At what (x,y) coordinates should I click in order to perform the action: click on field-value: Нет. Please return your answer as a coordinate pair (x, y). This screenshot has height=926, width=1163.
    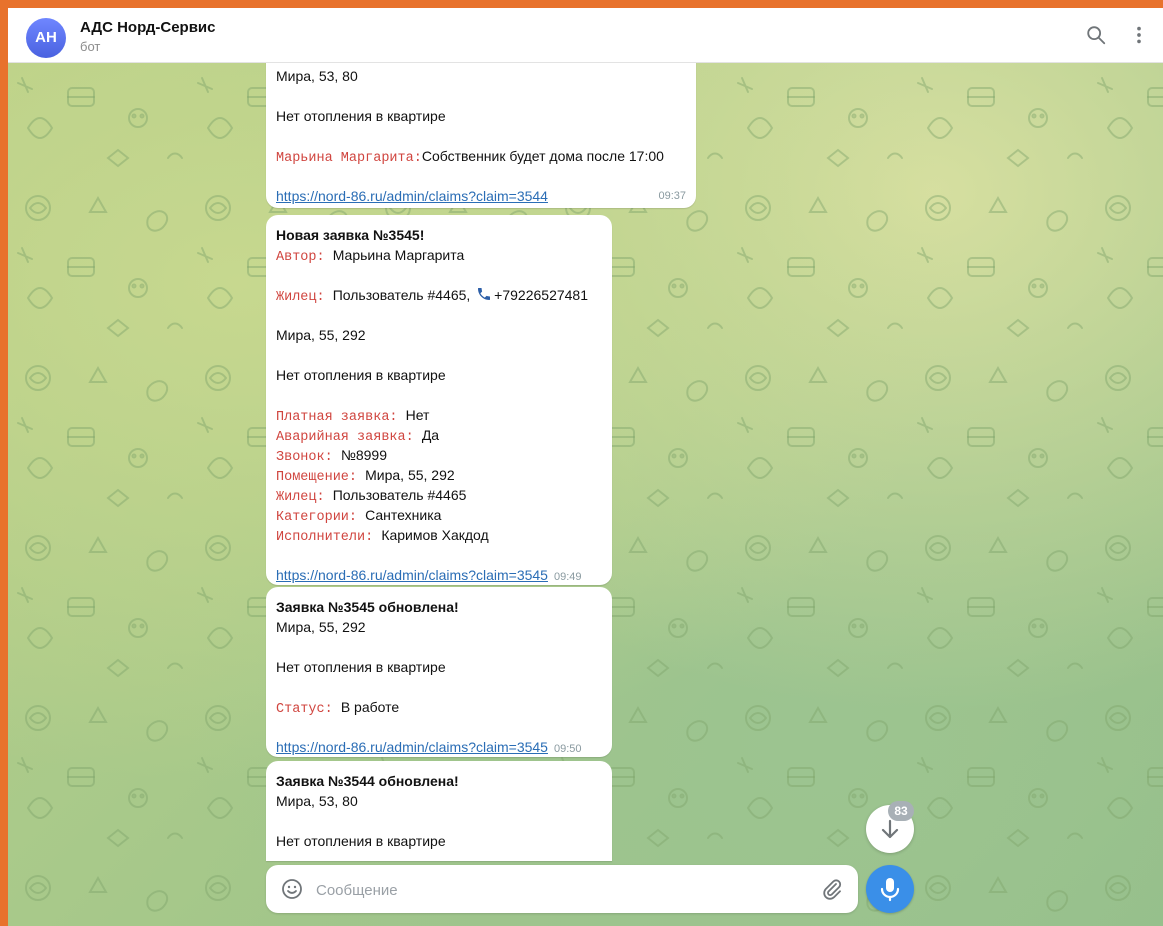
    Looking at the image, I should click on (417, 415).